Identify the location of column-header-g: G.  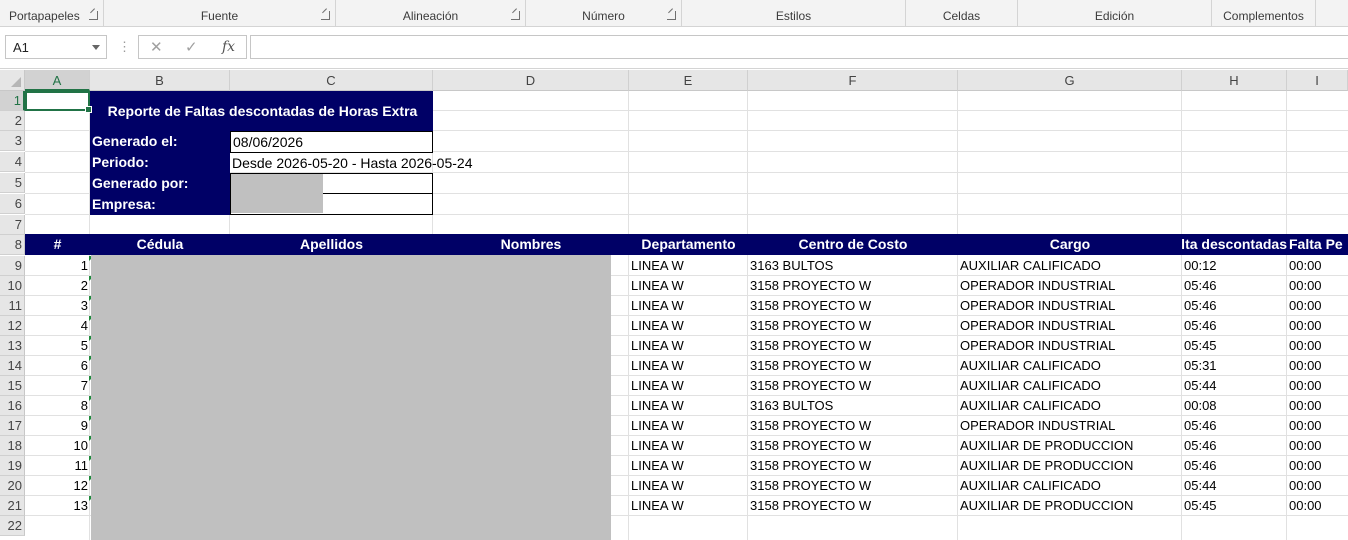
(1070, 80).